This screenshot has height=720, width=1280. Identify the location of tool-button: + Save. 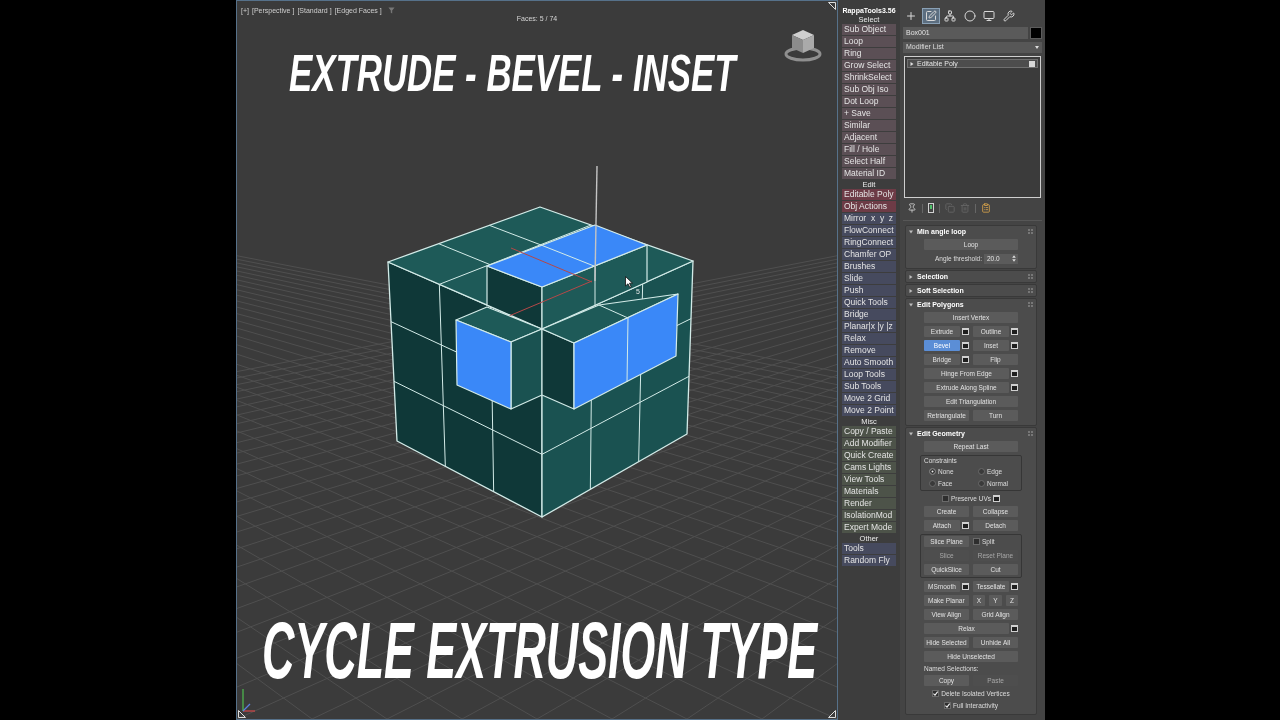
(869, 113).